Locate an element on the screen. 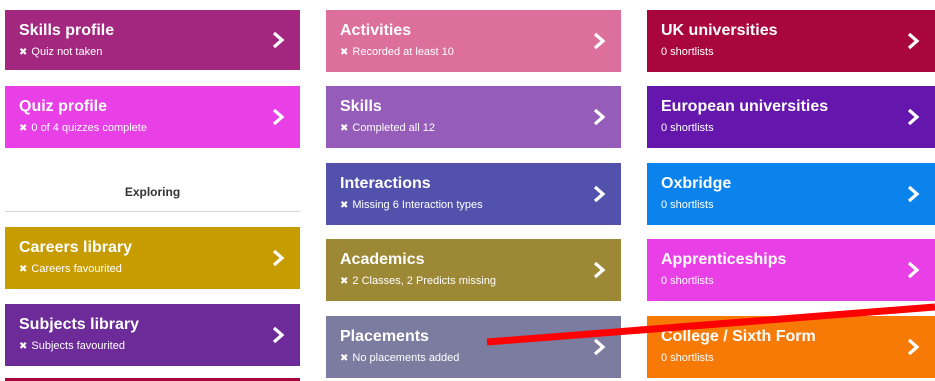 The height and width of the screenshot is (381, 935). tile-skills: Skills ✖ Completed all 12 is located at coordinates (473, 117).